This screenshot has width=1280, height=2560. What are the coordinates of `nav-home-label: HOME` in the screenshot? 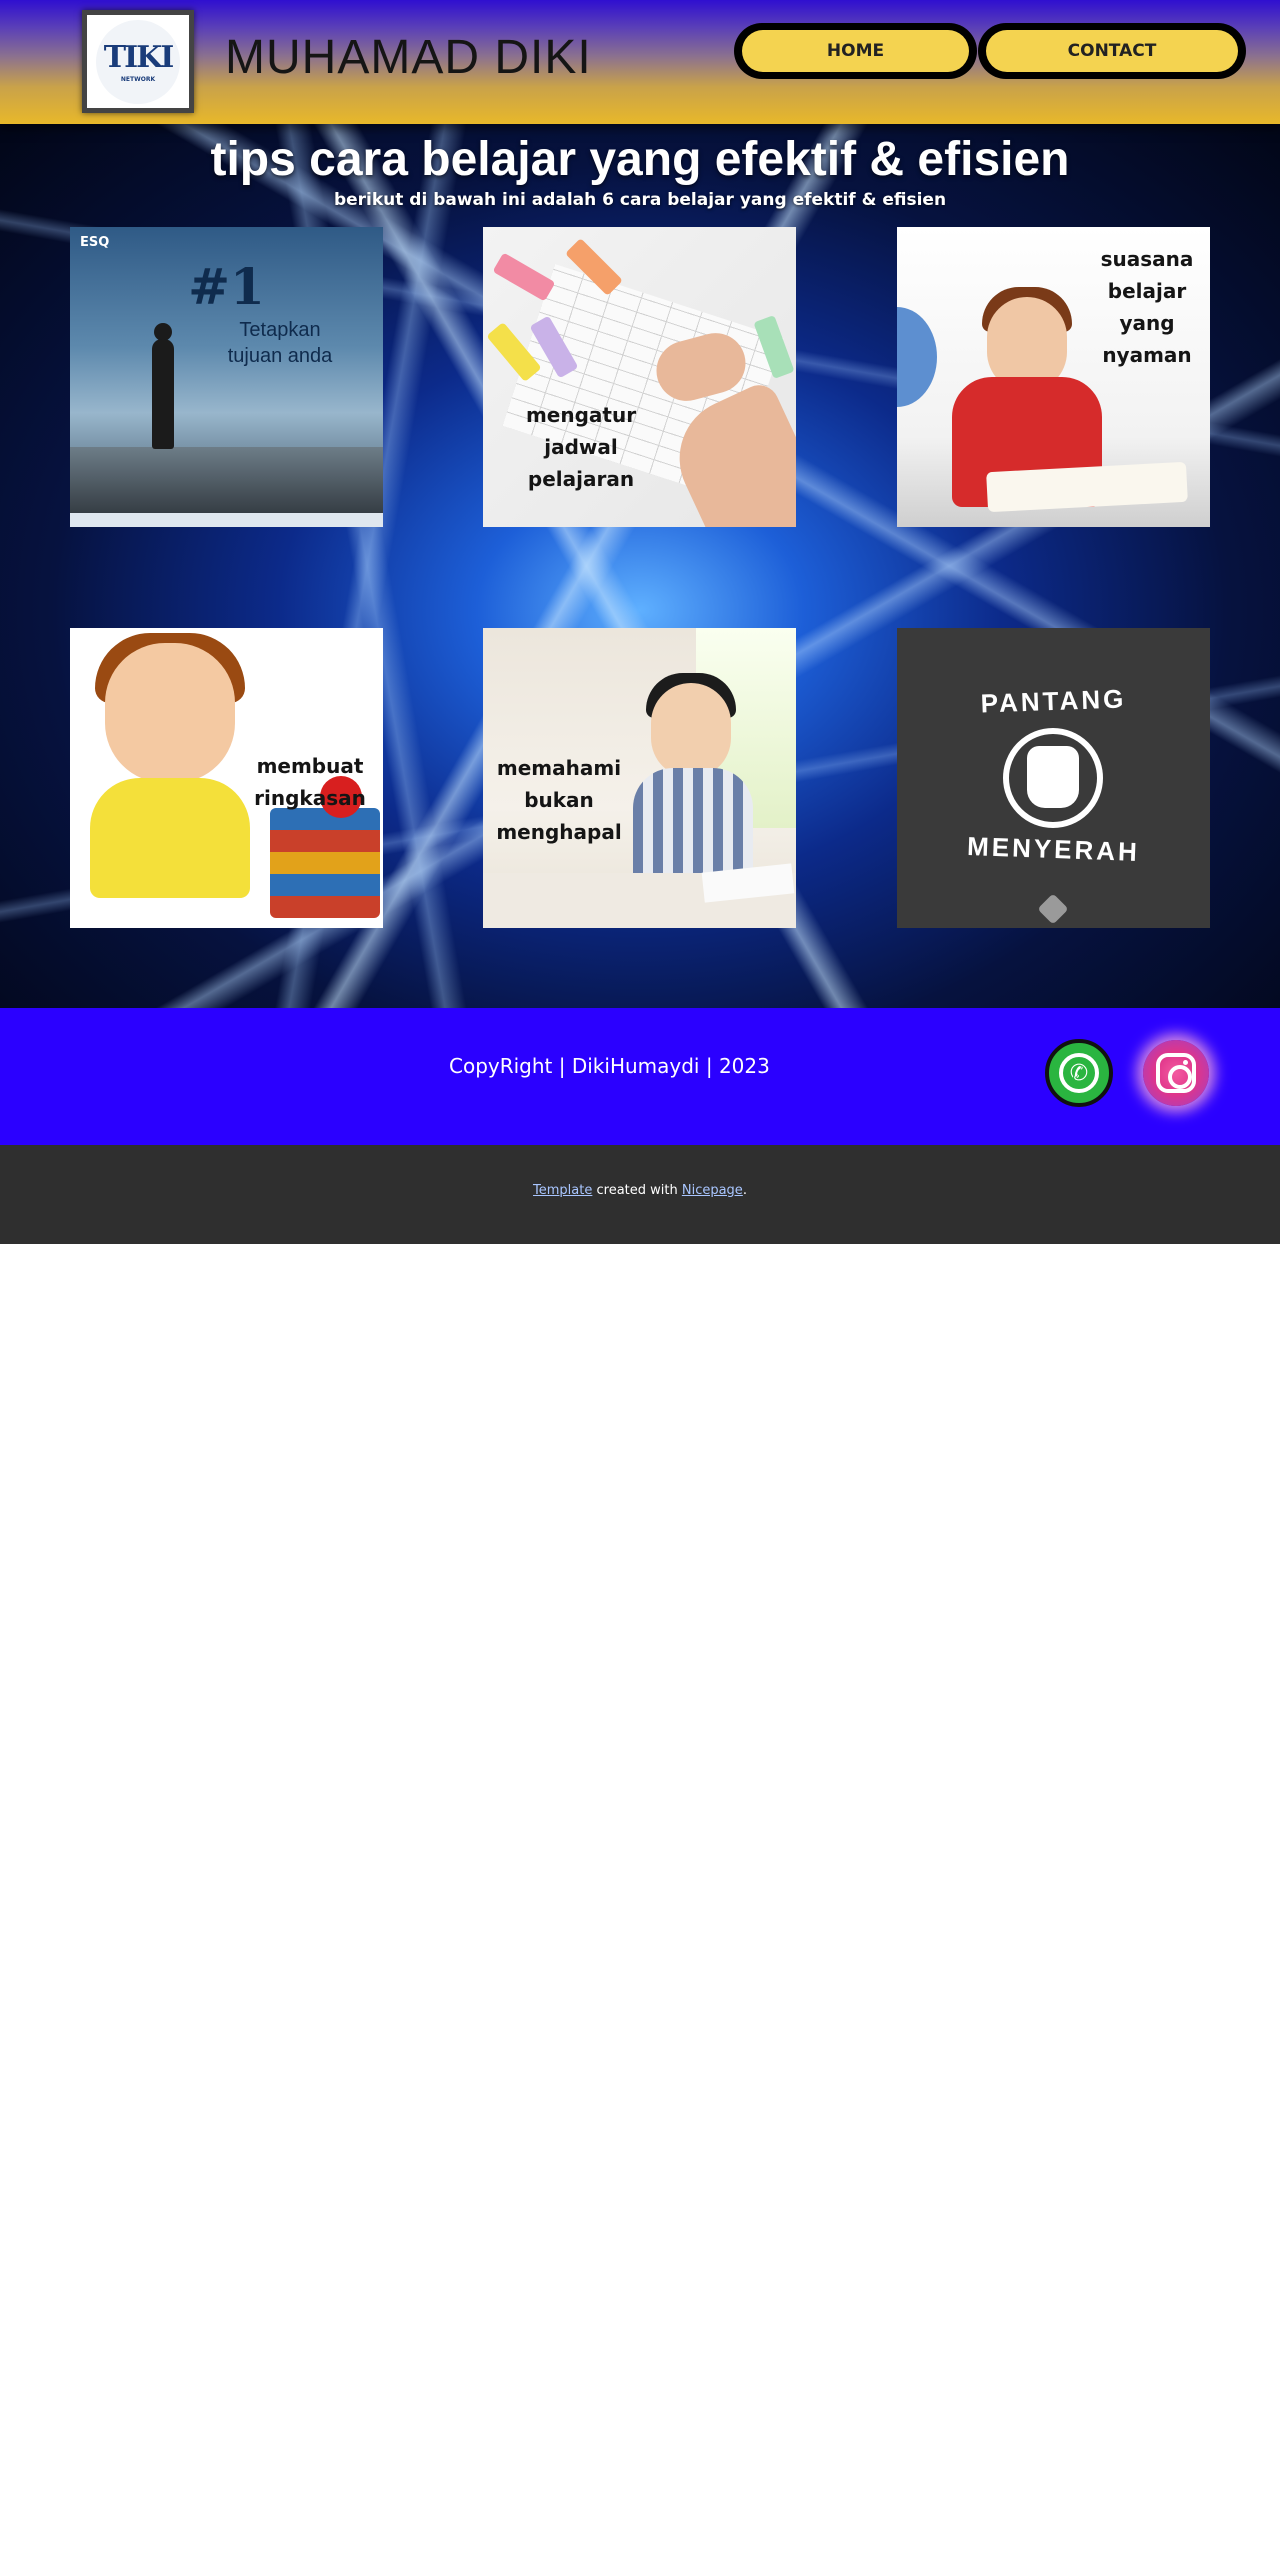 It's located at (855, 51).